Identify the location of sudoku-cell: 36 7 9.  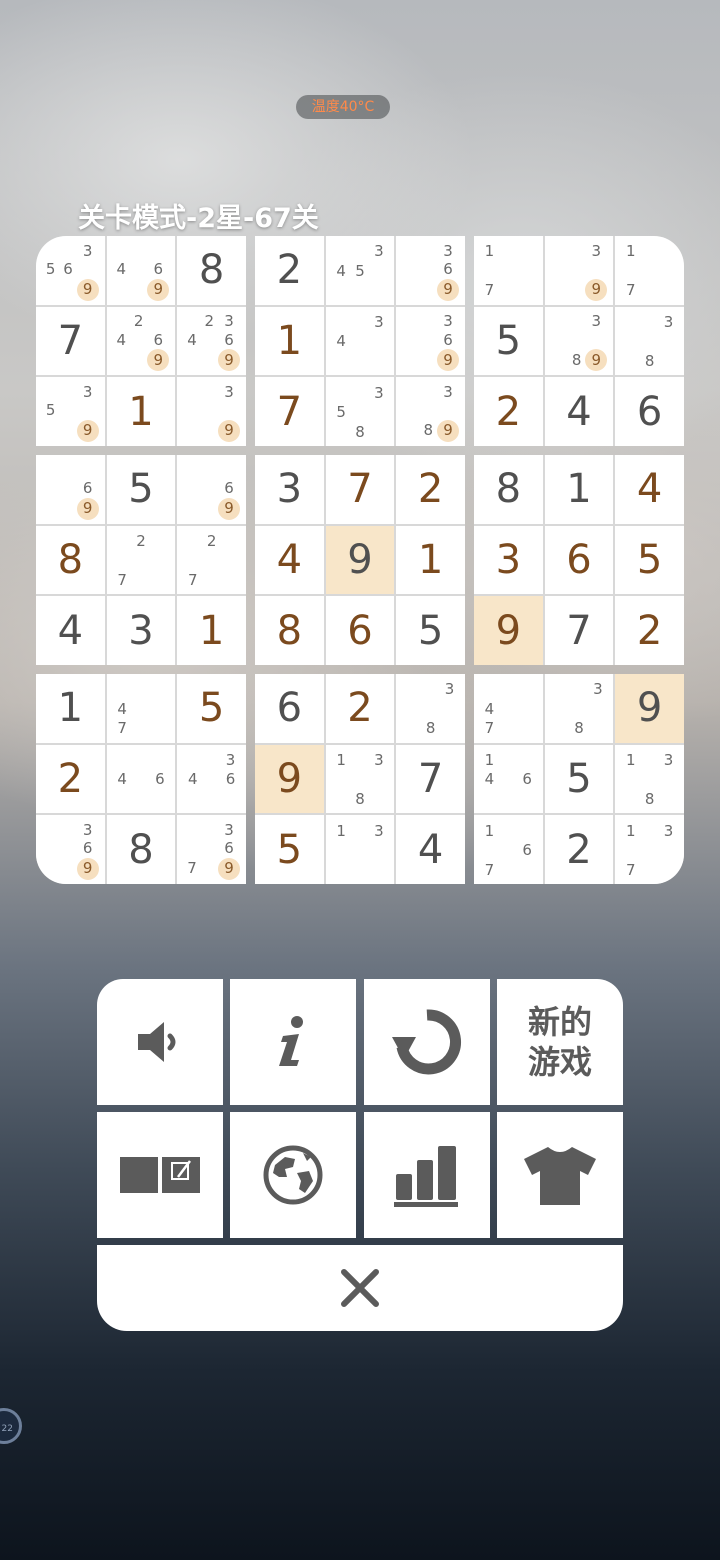
(211, 849).